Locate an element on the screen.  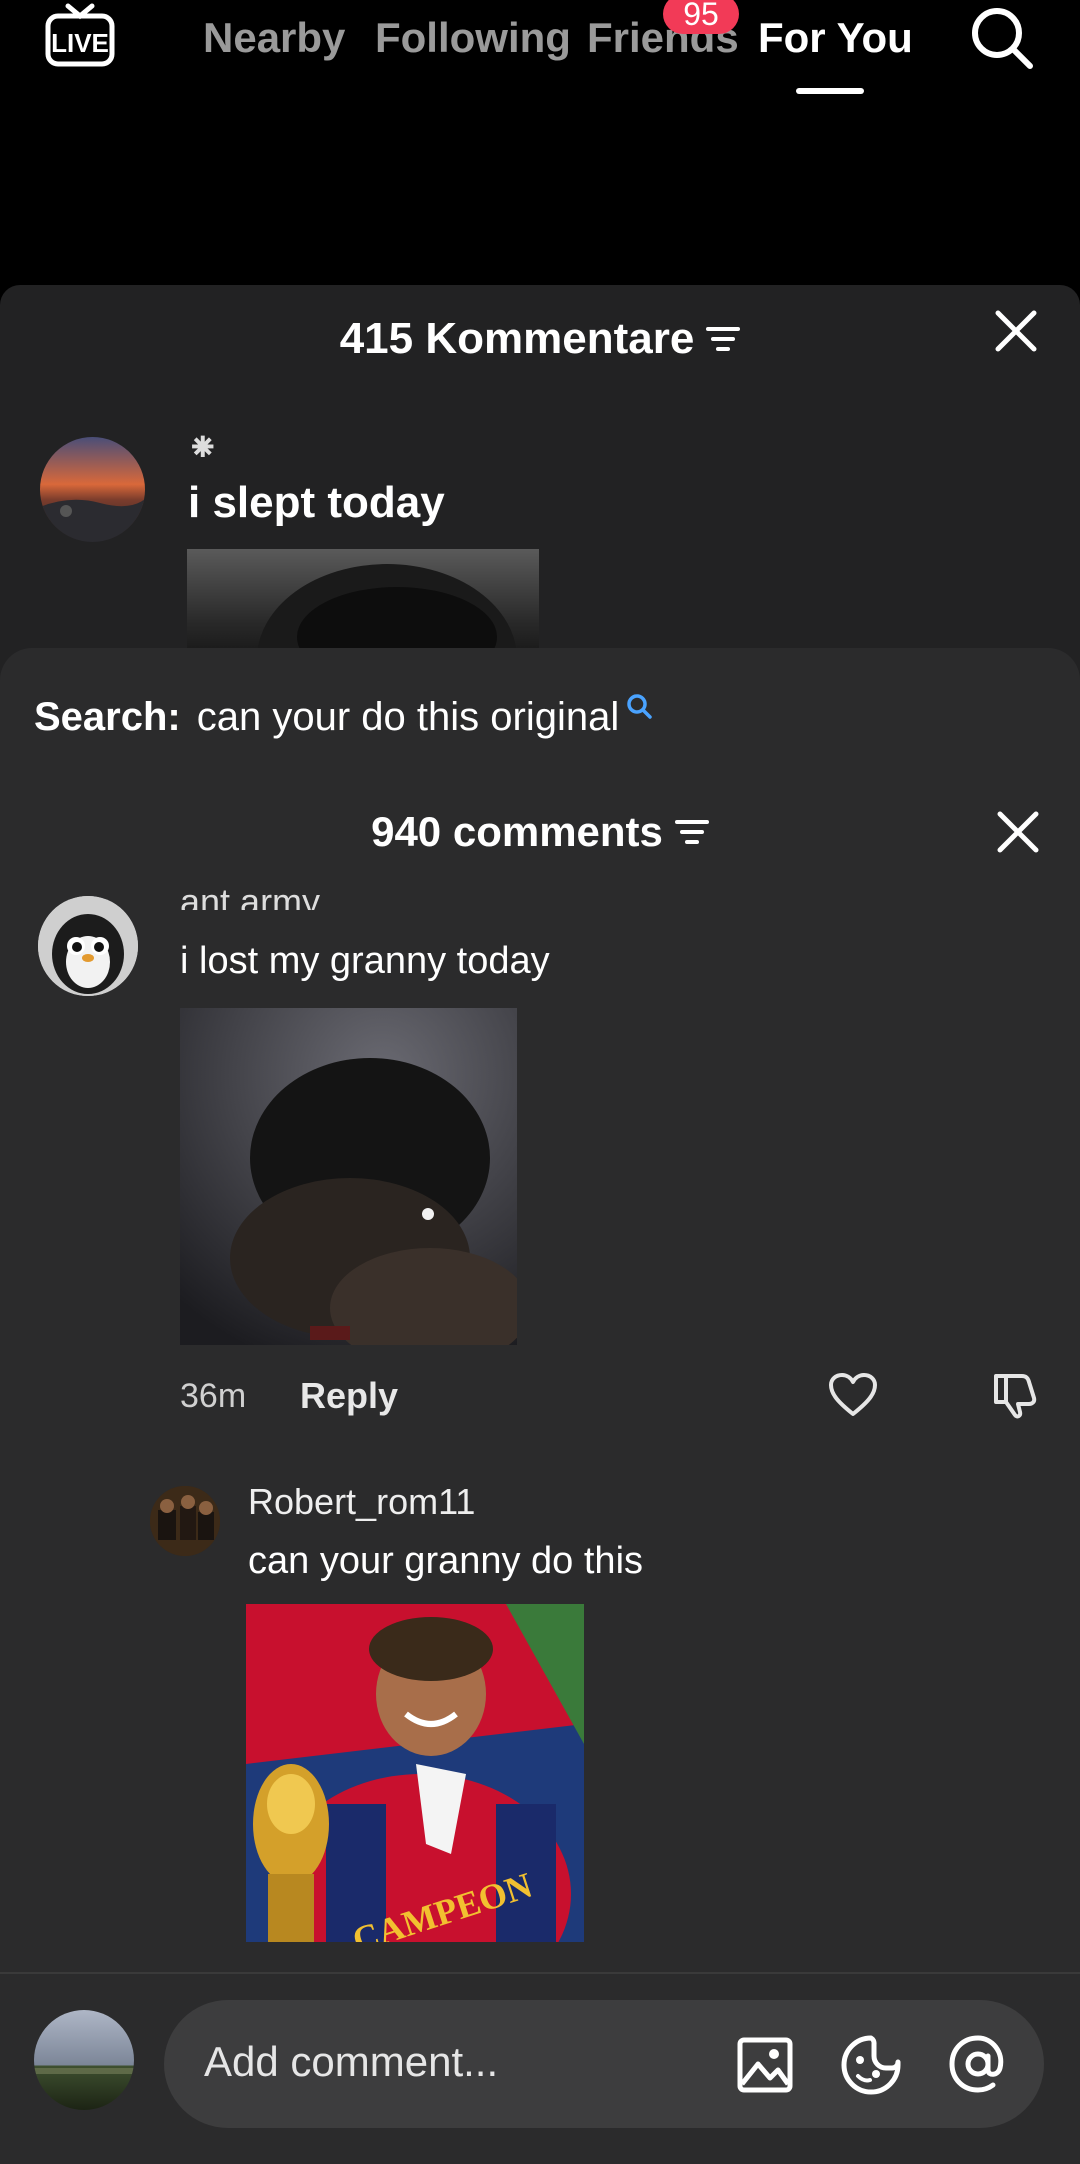
reply-text: can your granny do this is located at coordinates (446, 1561).